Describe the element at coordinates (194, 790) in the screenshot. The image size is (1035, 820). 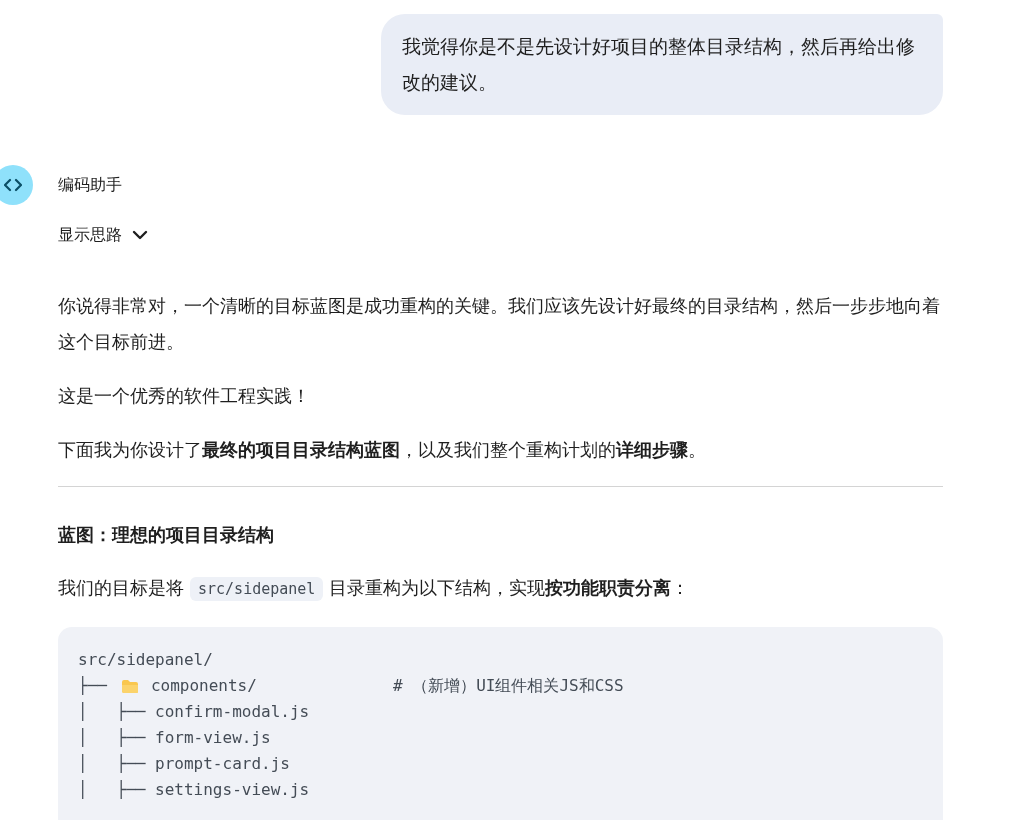
I see `code-line: │ ├── settings-view.js` at that location.